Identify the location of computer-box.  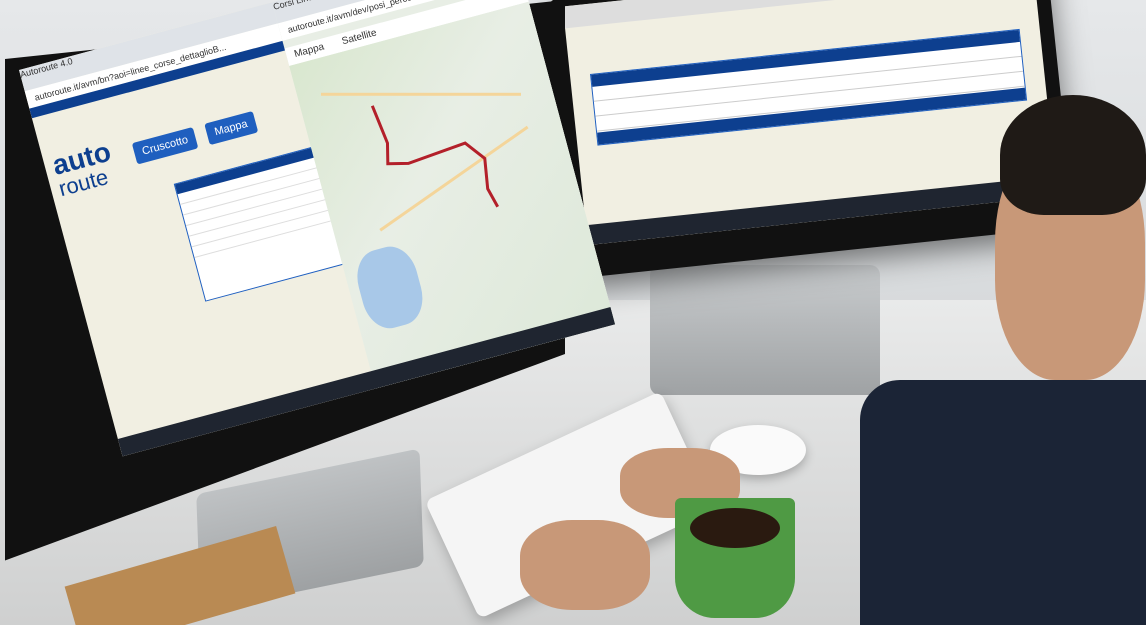
(765, 330).